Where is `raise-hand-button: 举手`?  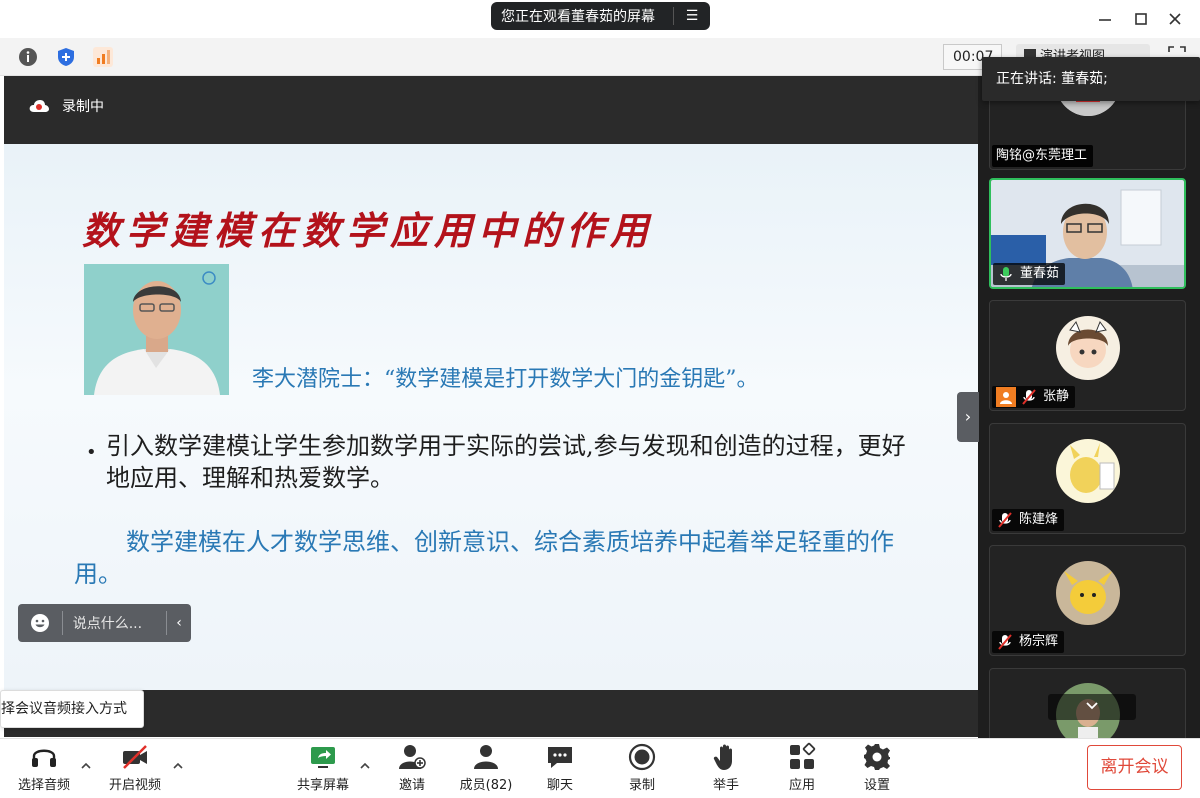 raise-hand-button: 举手 is located at coordinates (726, 768).